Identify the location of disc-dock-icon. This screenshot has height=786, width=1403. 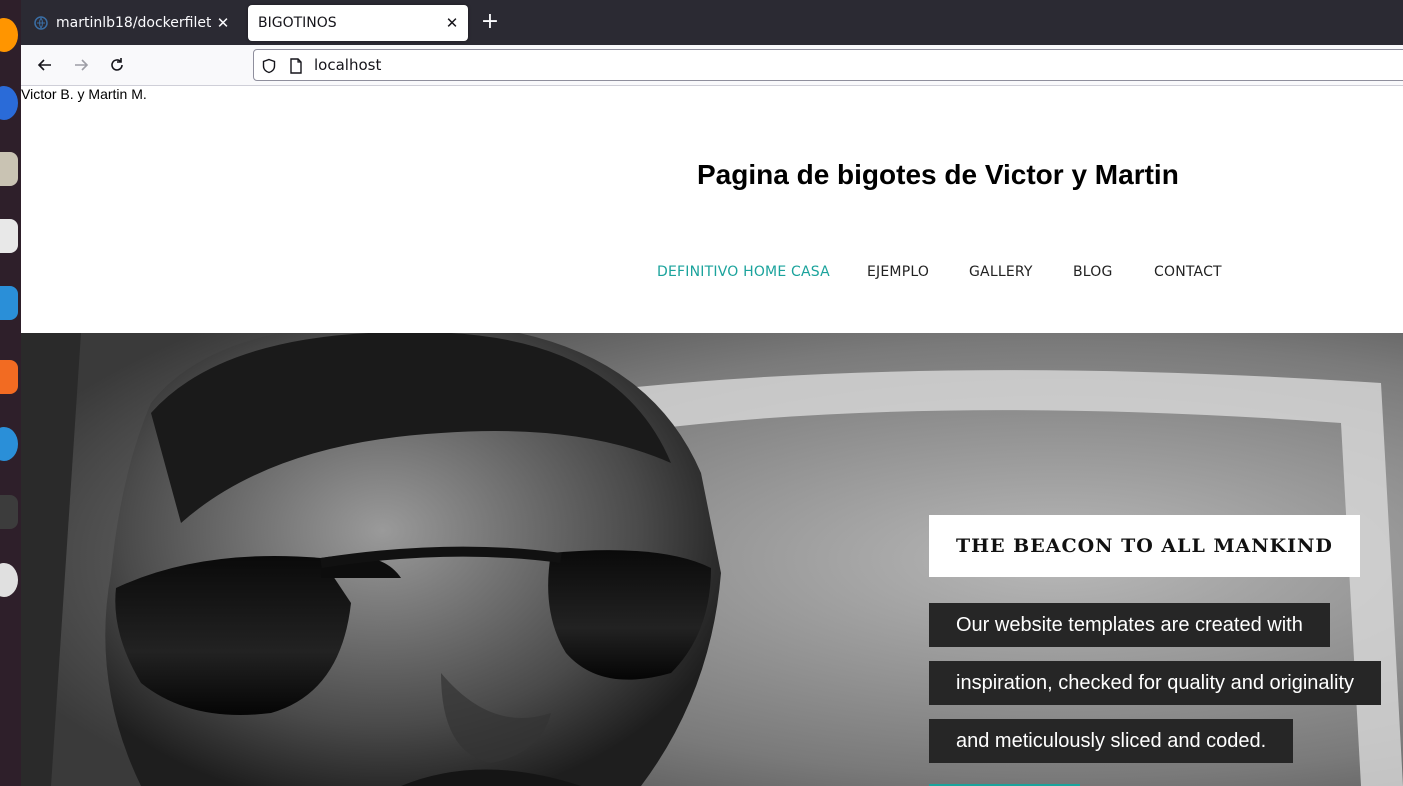
(9, 580).